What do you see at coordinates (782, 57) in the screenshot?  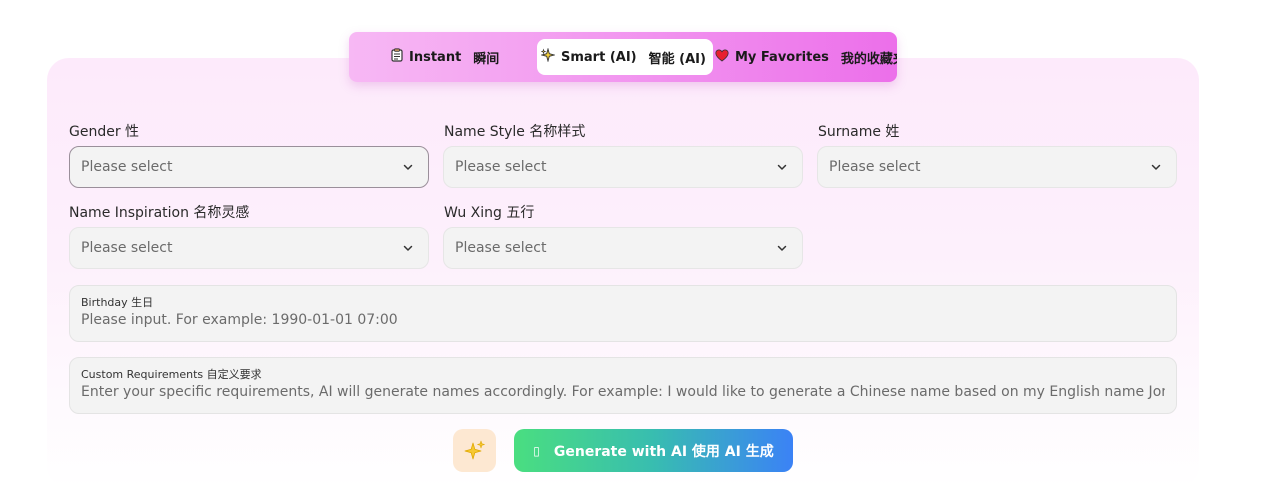 I see `tab-favorites-label: My Favorites` at bounding box center [782, 57].